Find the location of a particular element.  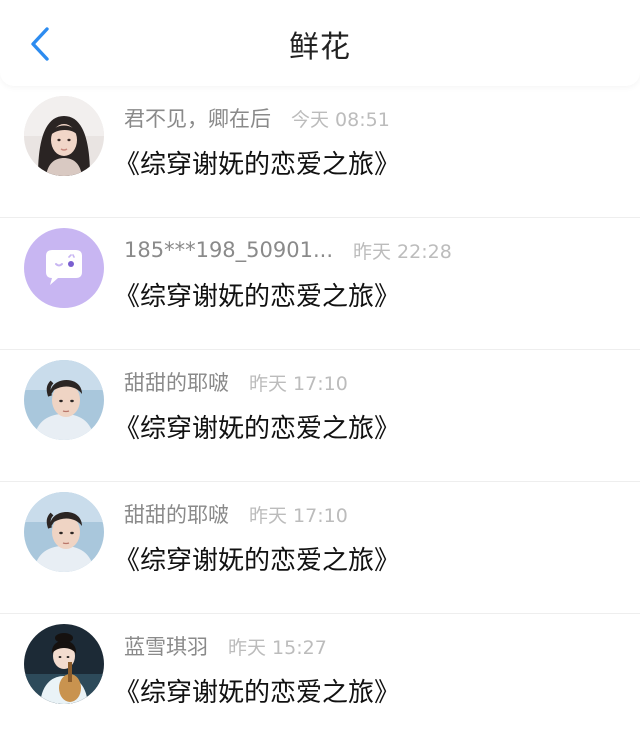

item-meta: 君不见，卿在后 今天 08:51 is located at coordinates (257, 118).